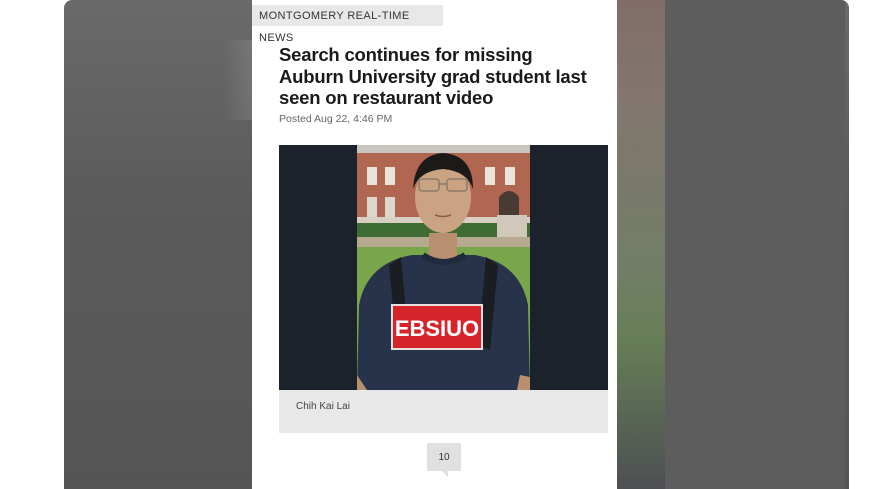  I want to click on shirt-text: EBSIUO, so click(437, 328).